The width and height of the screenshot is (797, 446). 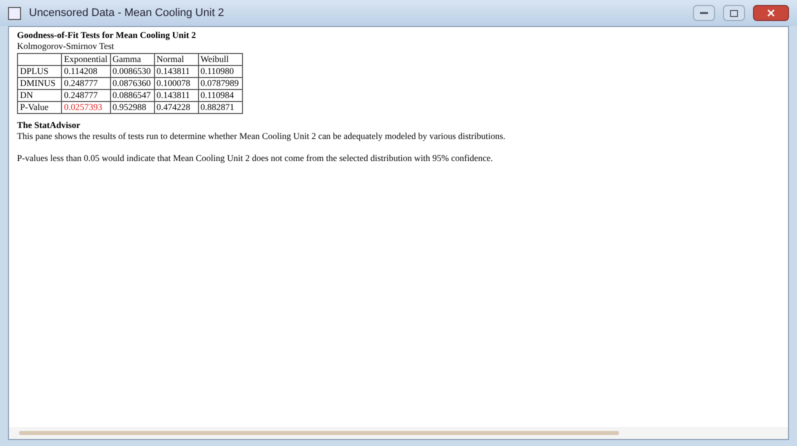 What do you see at coordinates (49, 125) in the screenshot?
I see `advisor-title: The StatAdvisor` at bounding box center [49, 125].